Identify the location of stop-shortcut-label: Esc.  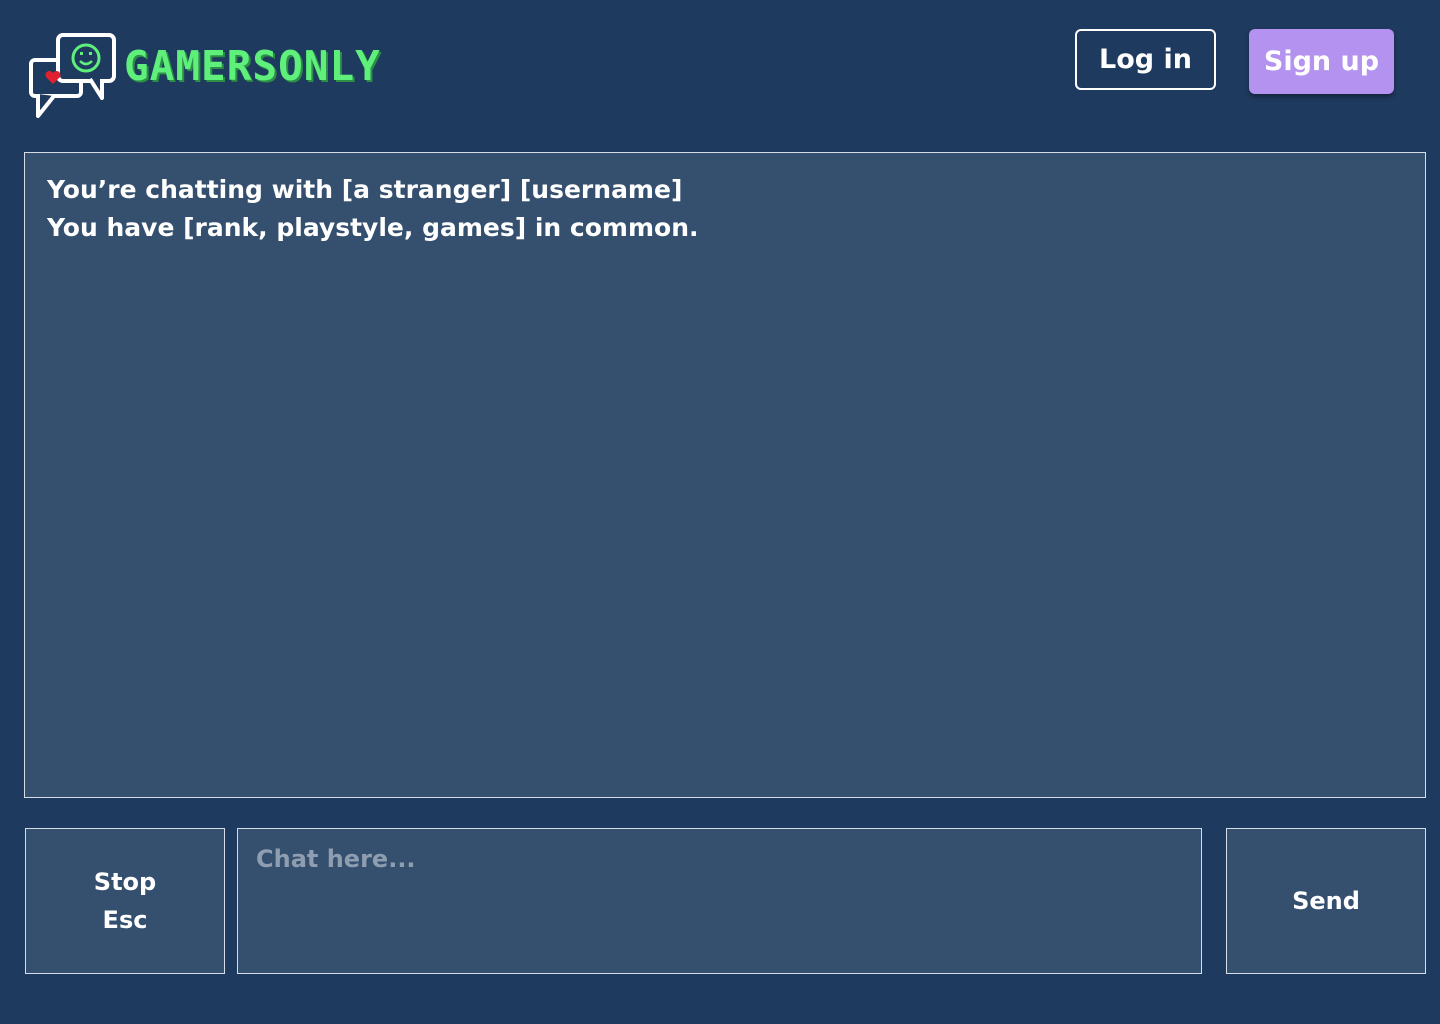
(125, 920).